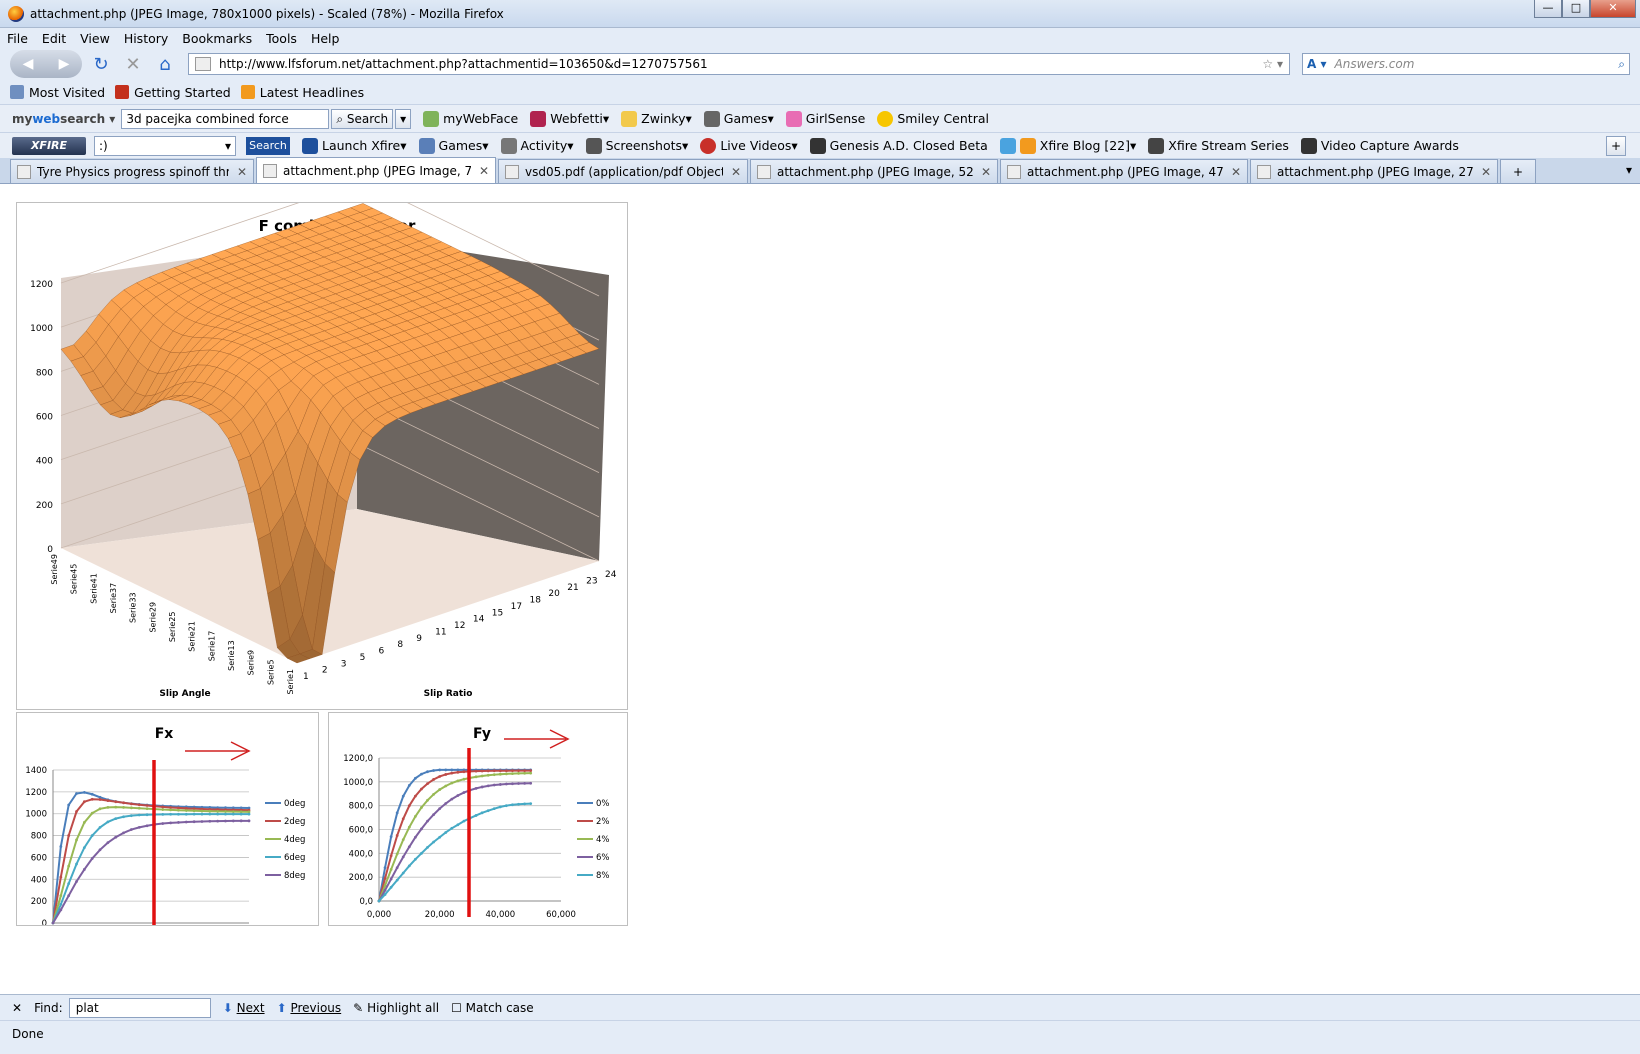 This screenshot has width=1640, height=1054. I want to click on find-input: plat, so click(139, 1007).